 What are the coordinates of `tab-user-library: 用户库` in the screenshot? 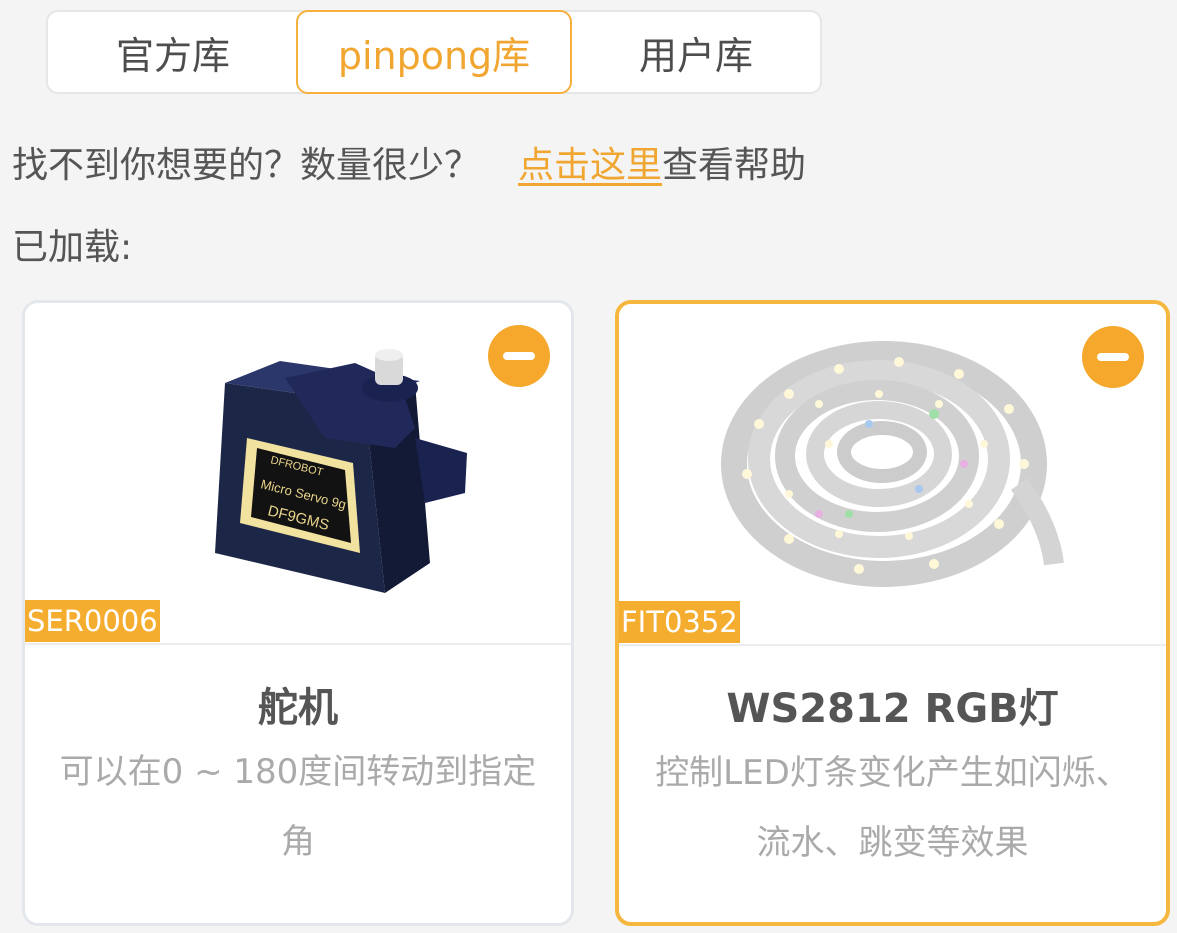 It's located at (696, 52).